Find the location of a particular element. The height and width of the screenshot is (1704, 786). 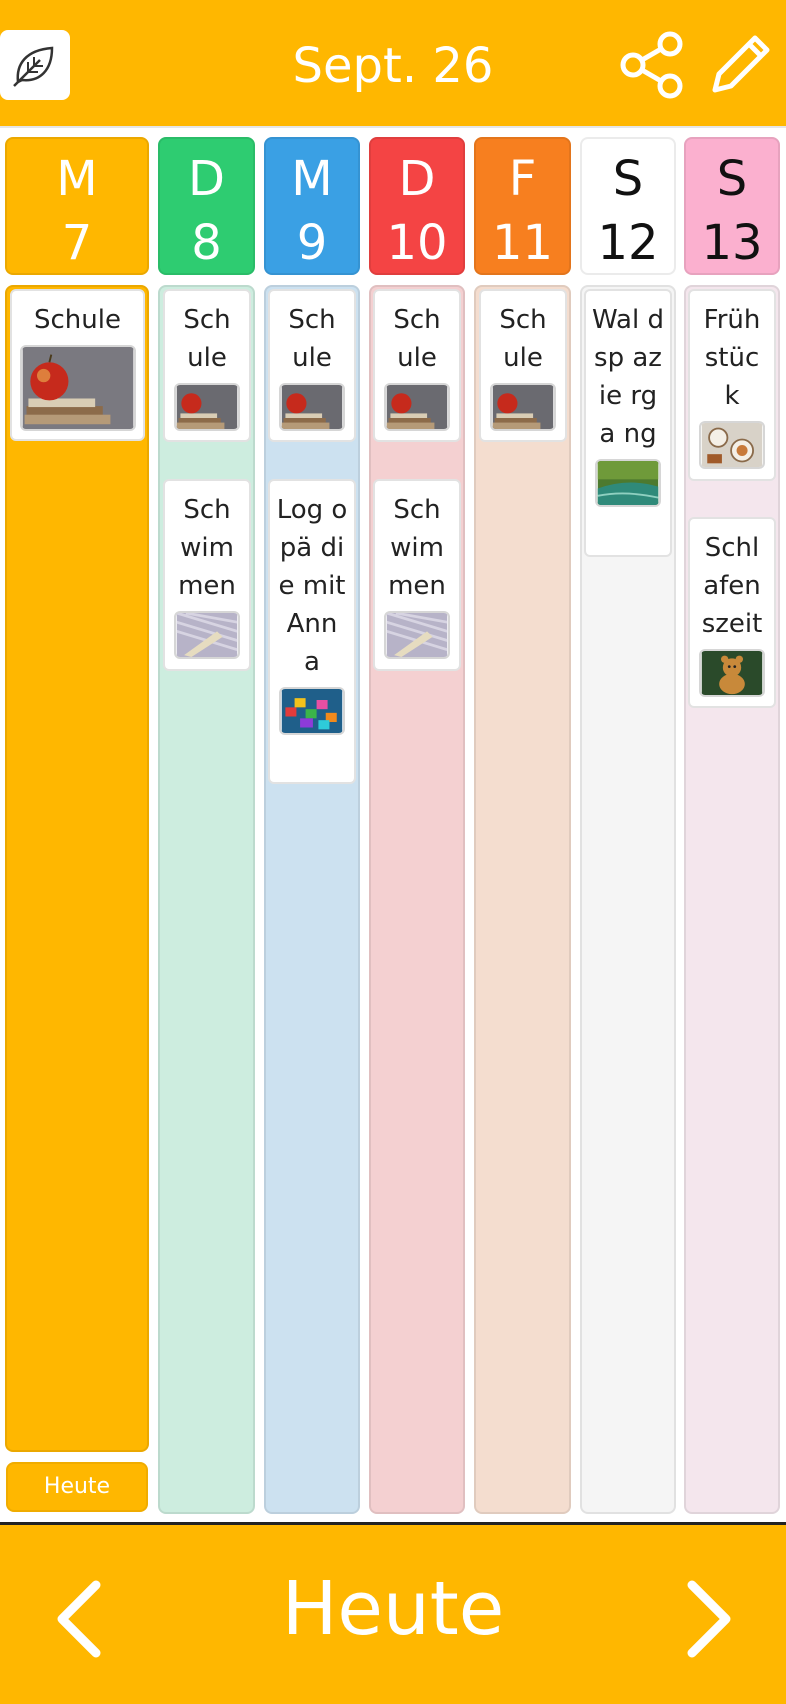

day-header-mon: M 7 is located at coordinates (77, 206).